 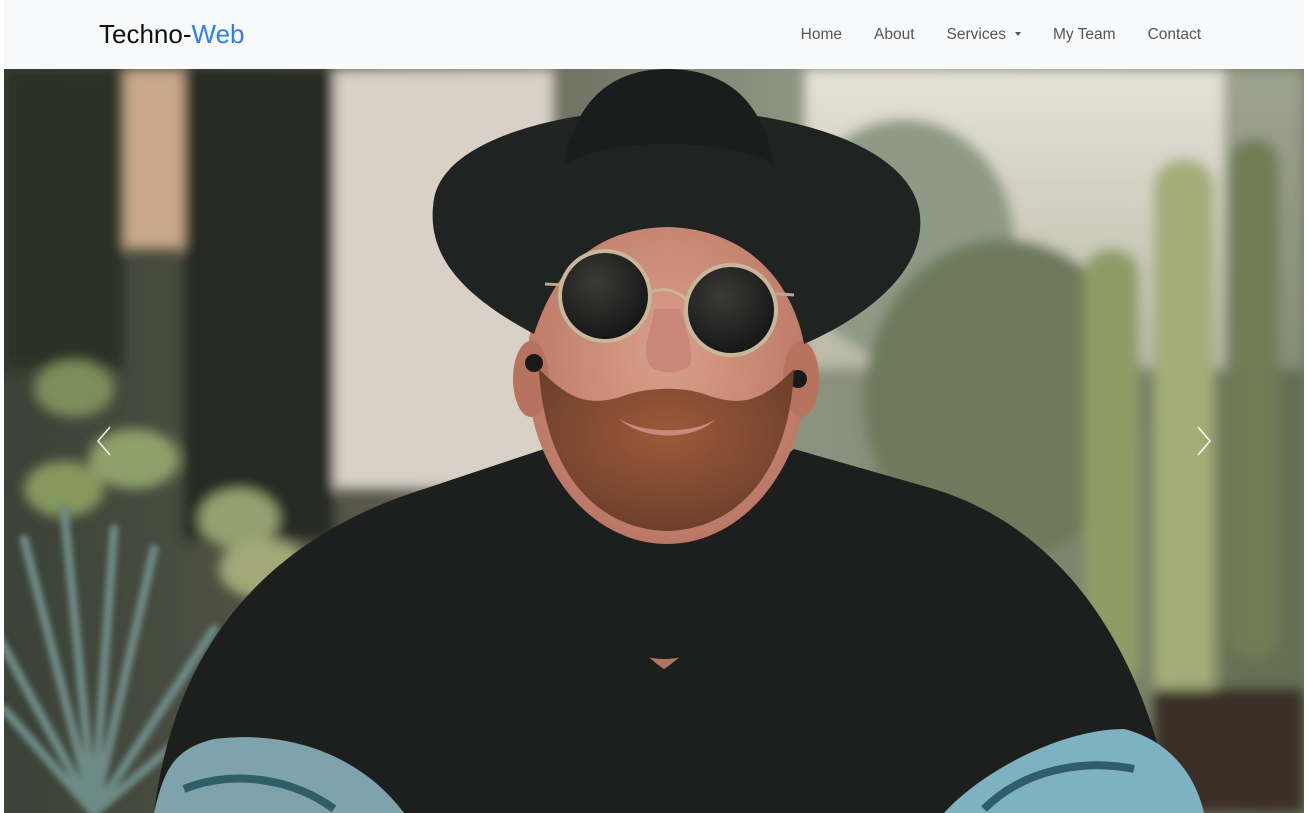 I want to click on brand-name-part1: Techno-, so click(x=145, y=34).